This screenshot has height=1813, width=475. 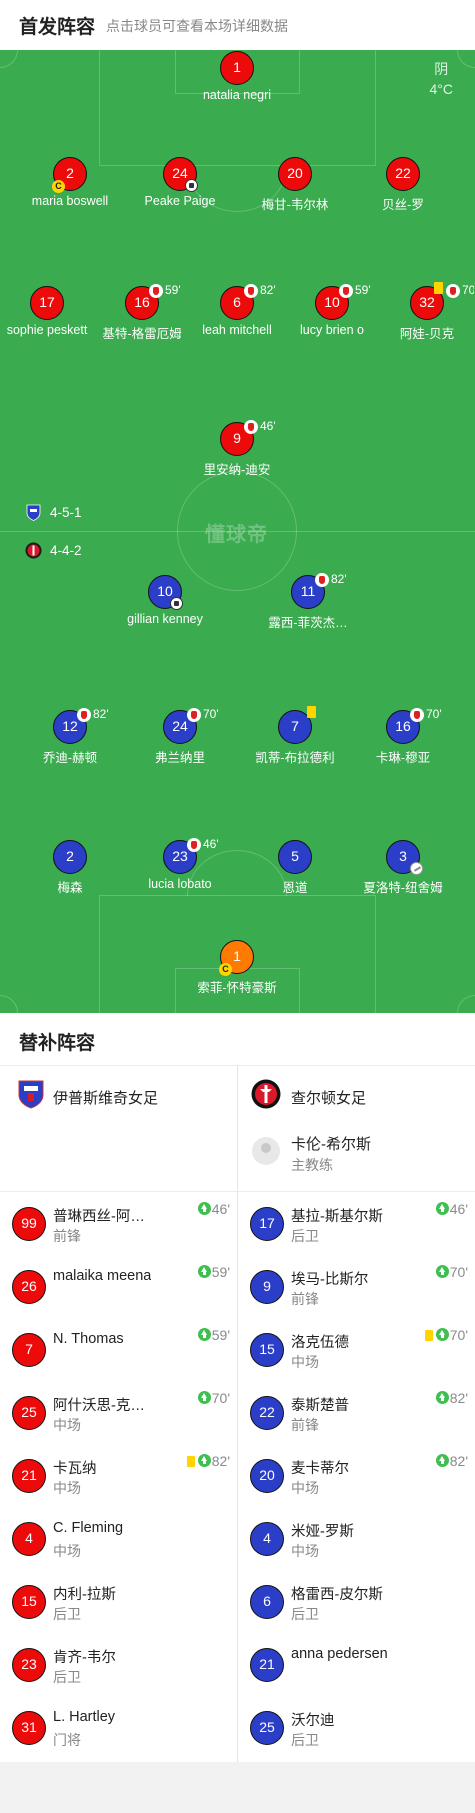 What do you see at coordinates (118, 1538) in the screenshot?
I see `home-sub-row: 4 C. Fleming 中场` at bounding box center [118, 1538].